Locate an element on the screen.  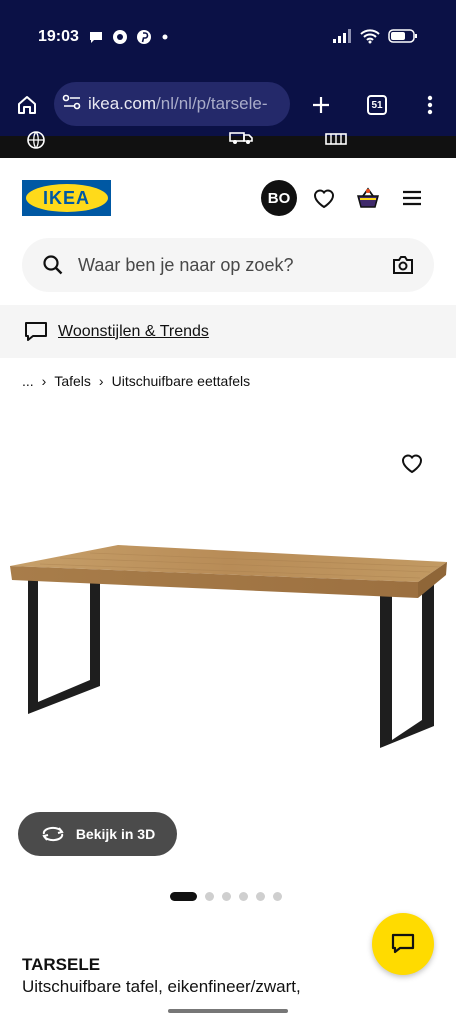
home-icon is located at coordinates (27, 105).